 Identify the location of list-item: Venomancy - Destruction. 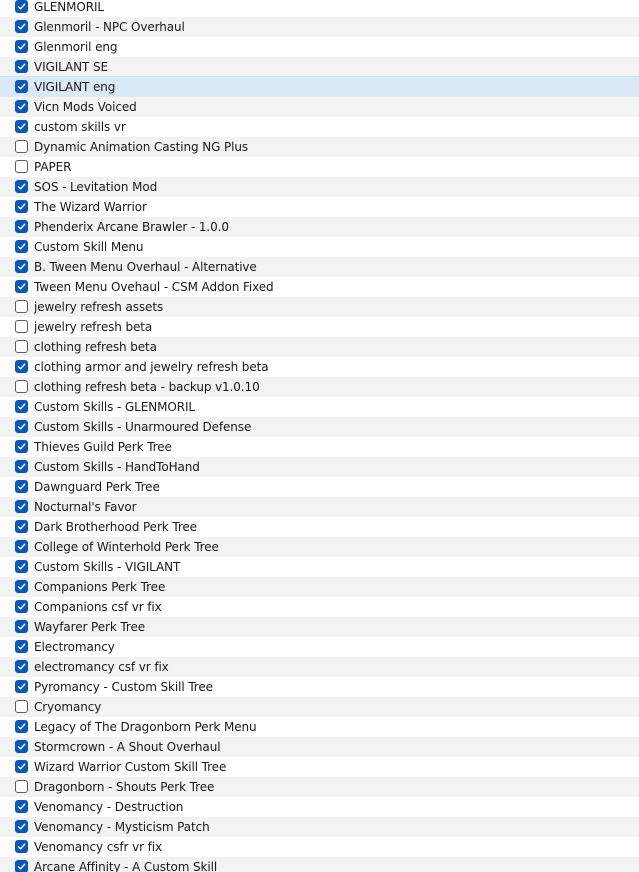
(319, 807).